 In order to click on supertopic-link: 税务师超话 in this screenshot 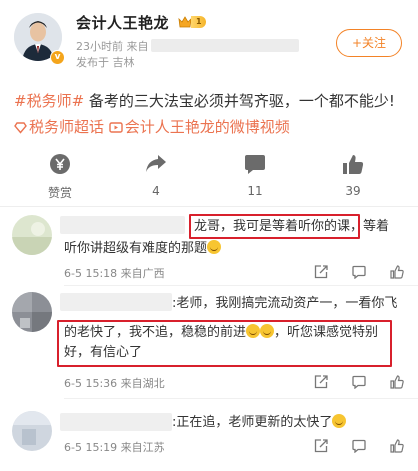, I will do `click(59, 127)`.